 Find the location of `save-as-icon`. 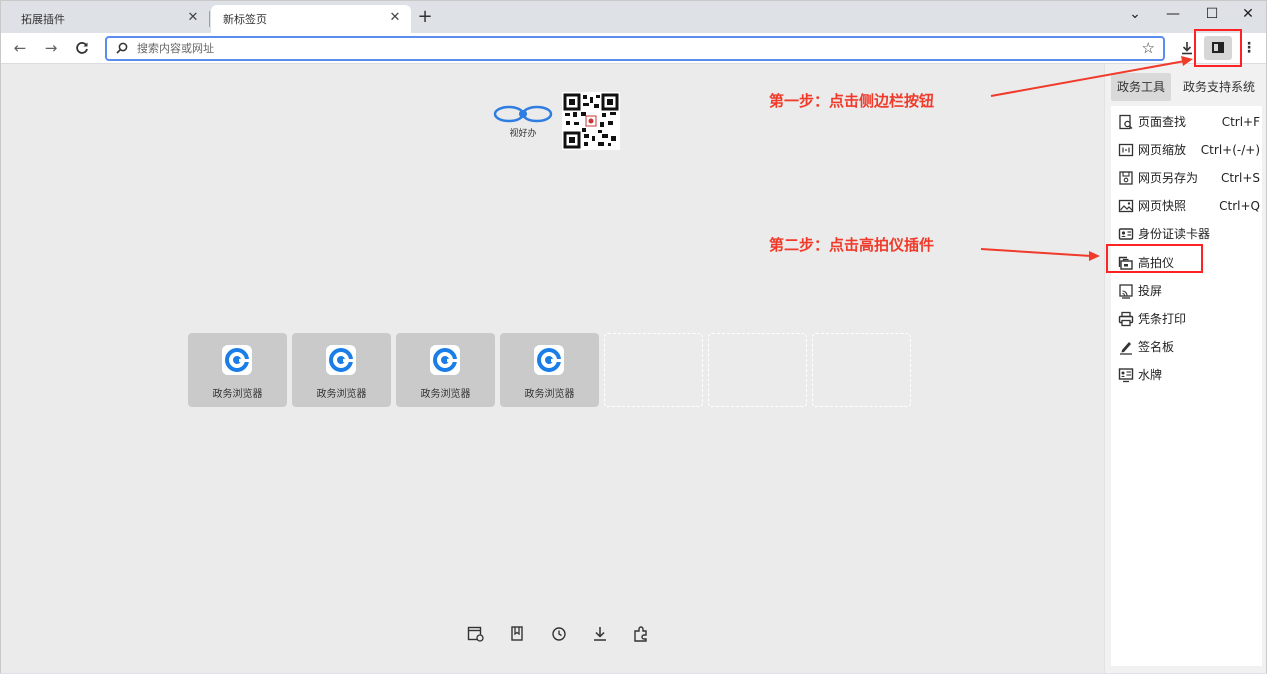

save-as-icon is located at coordinates (1126, 178).